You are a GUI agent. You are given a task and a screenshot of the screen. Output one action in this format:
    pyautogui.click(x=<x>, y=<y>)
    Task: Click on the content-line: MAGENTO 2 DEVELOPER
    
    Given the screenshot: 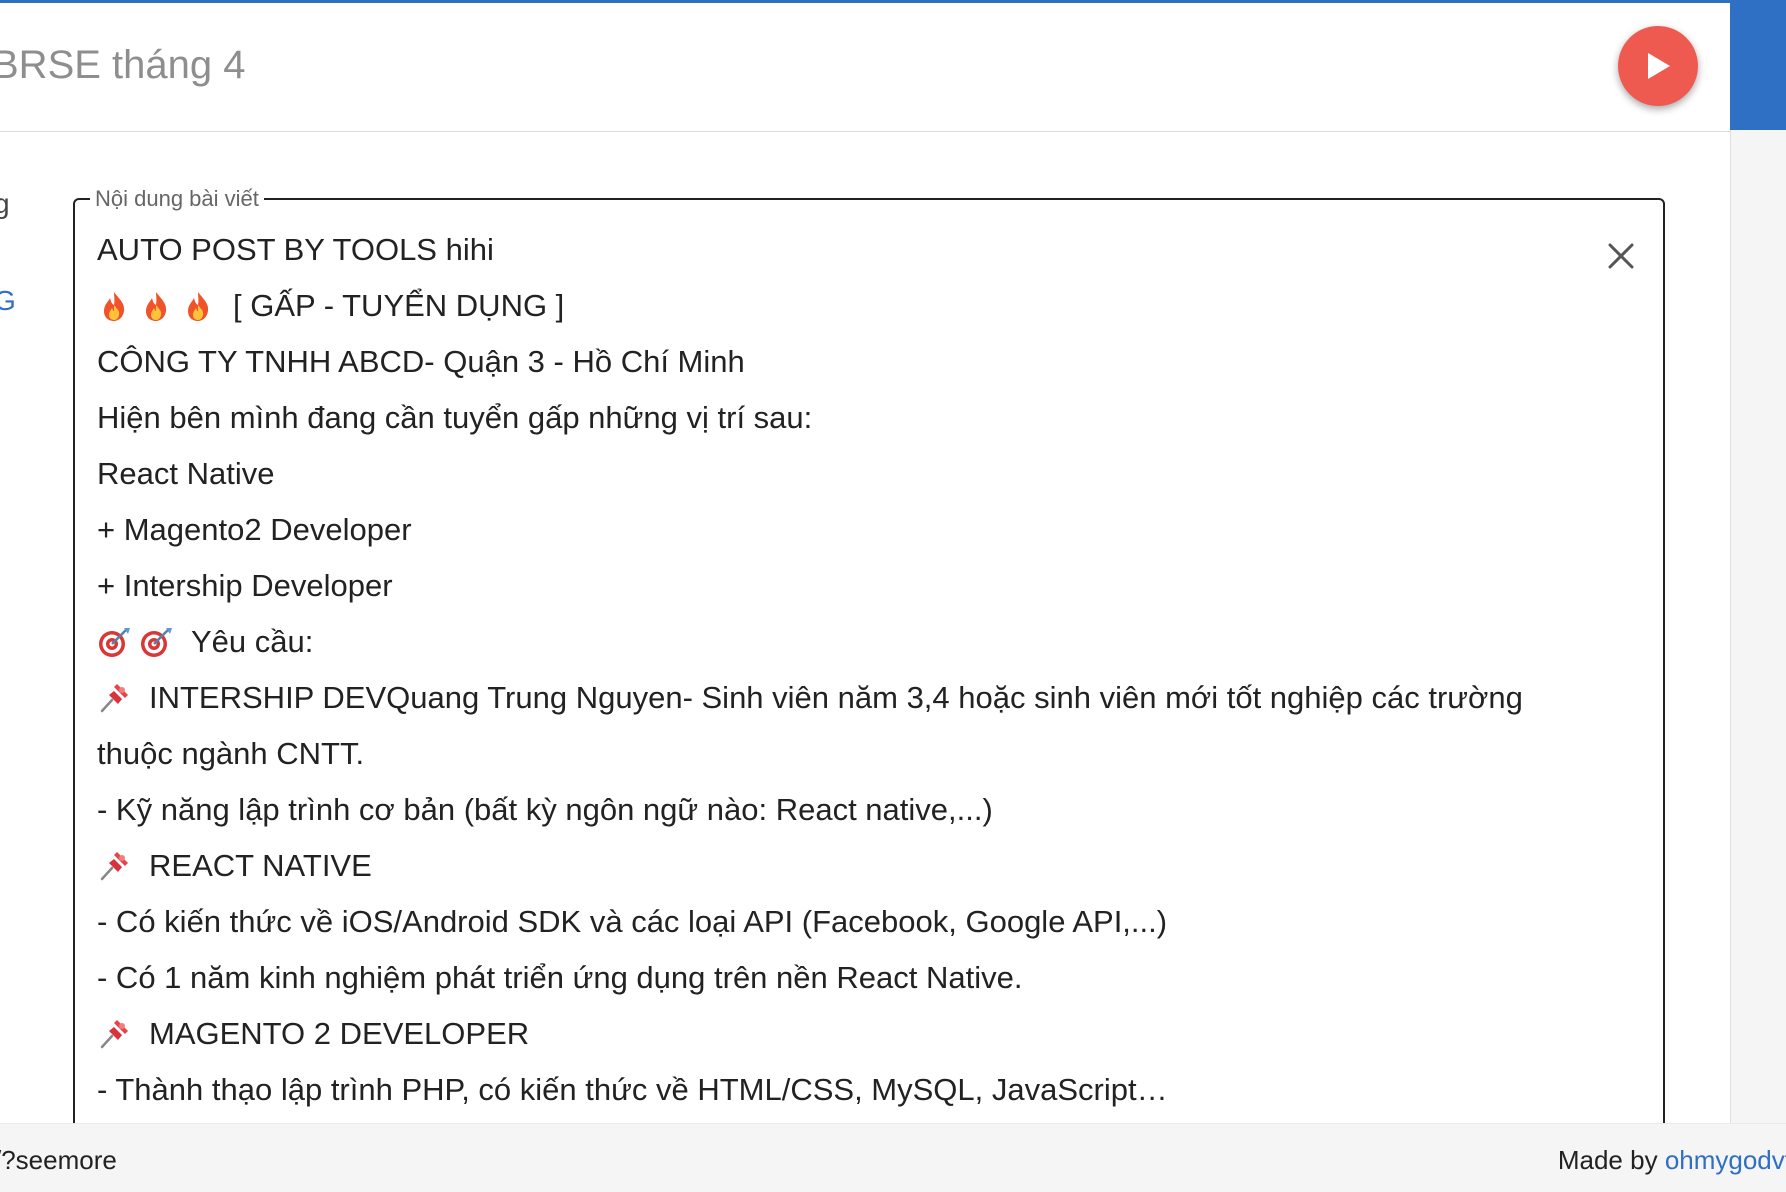 What is the action you would take?
    pyautogui.click(x=847, y=1034)
    